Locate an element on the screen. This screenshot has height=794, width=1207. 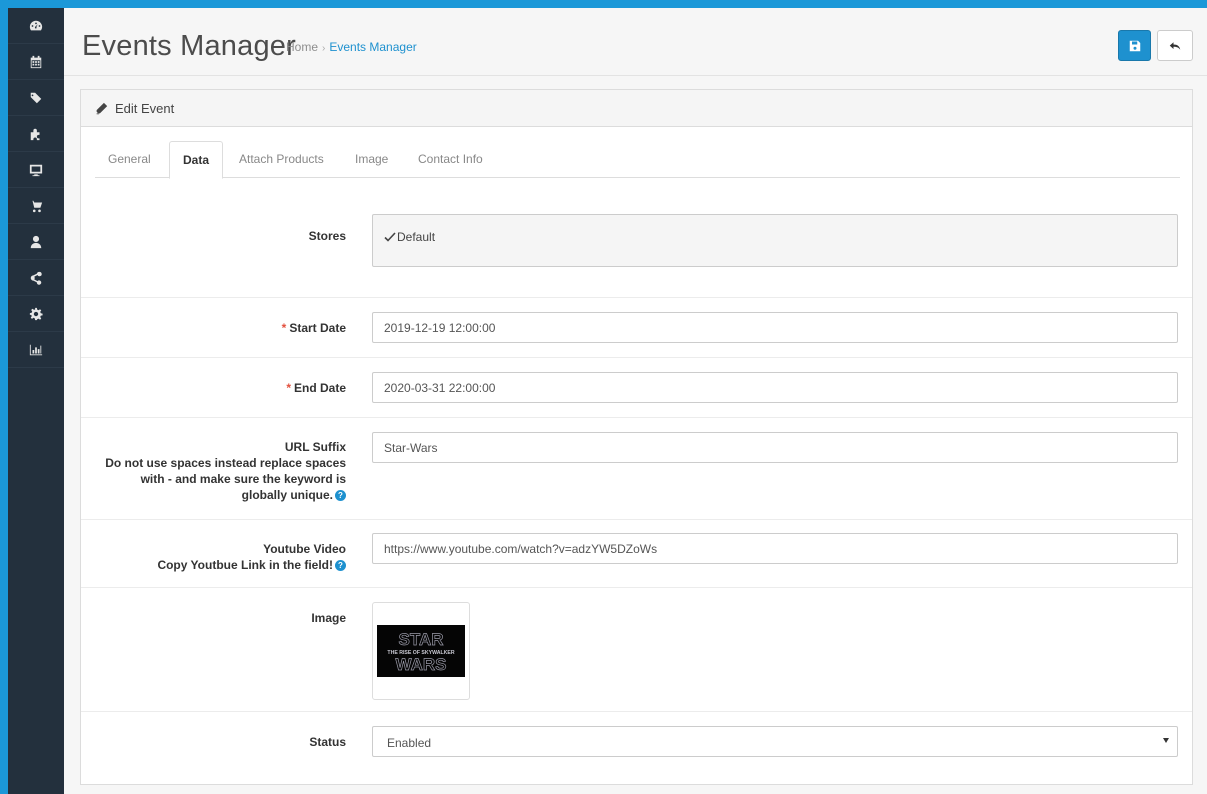
panel-heading-text: Edit Event is located at coordinates (145, 108).